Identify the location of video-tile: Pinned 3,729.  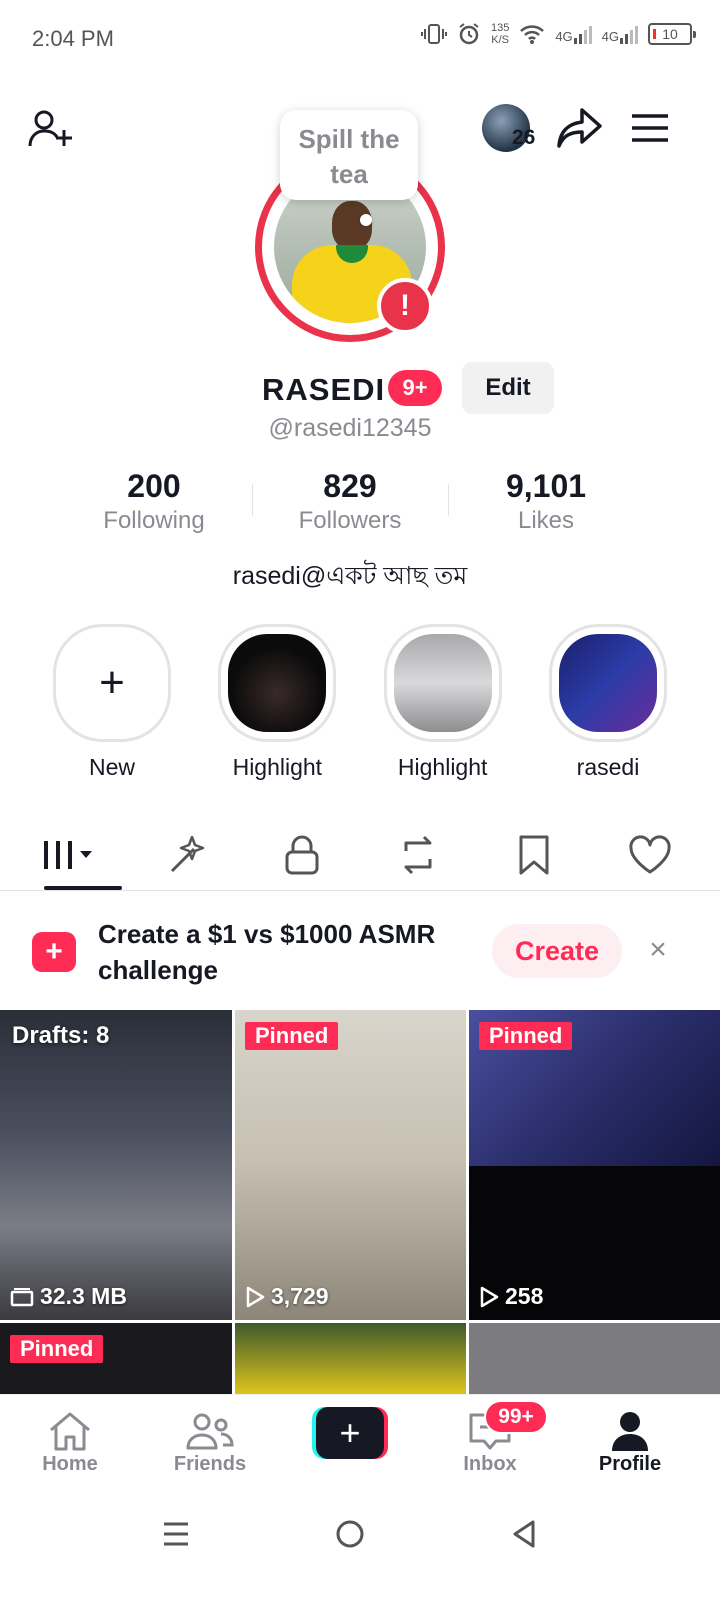
(350, 1165).